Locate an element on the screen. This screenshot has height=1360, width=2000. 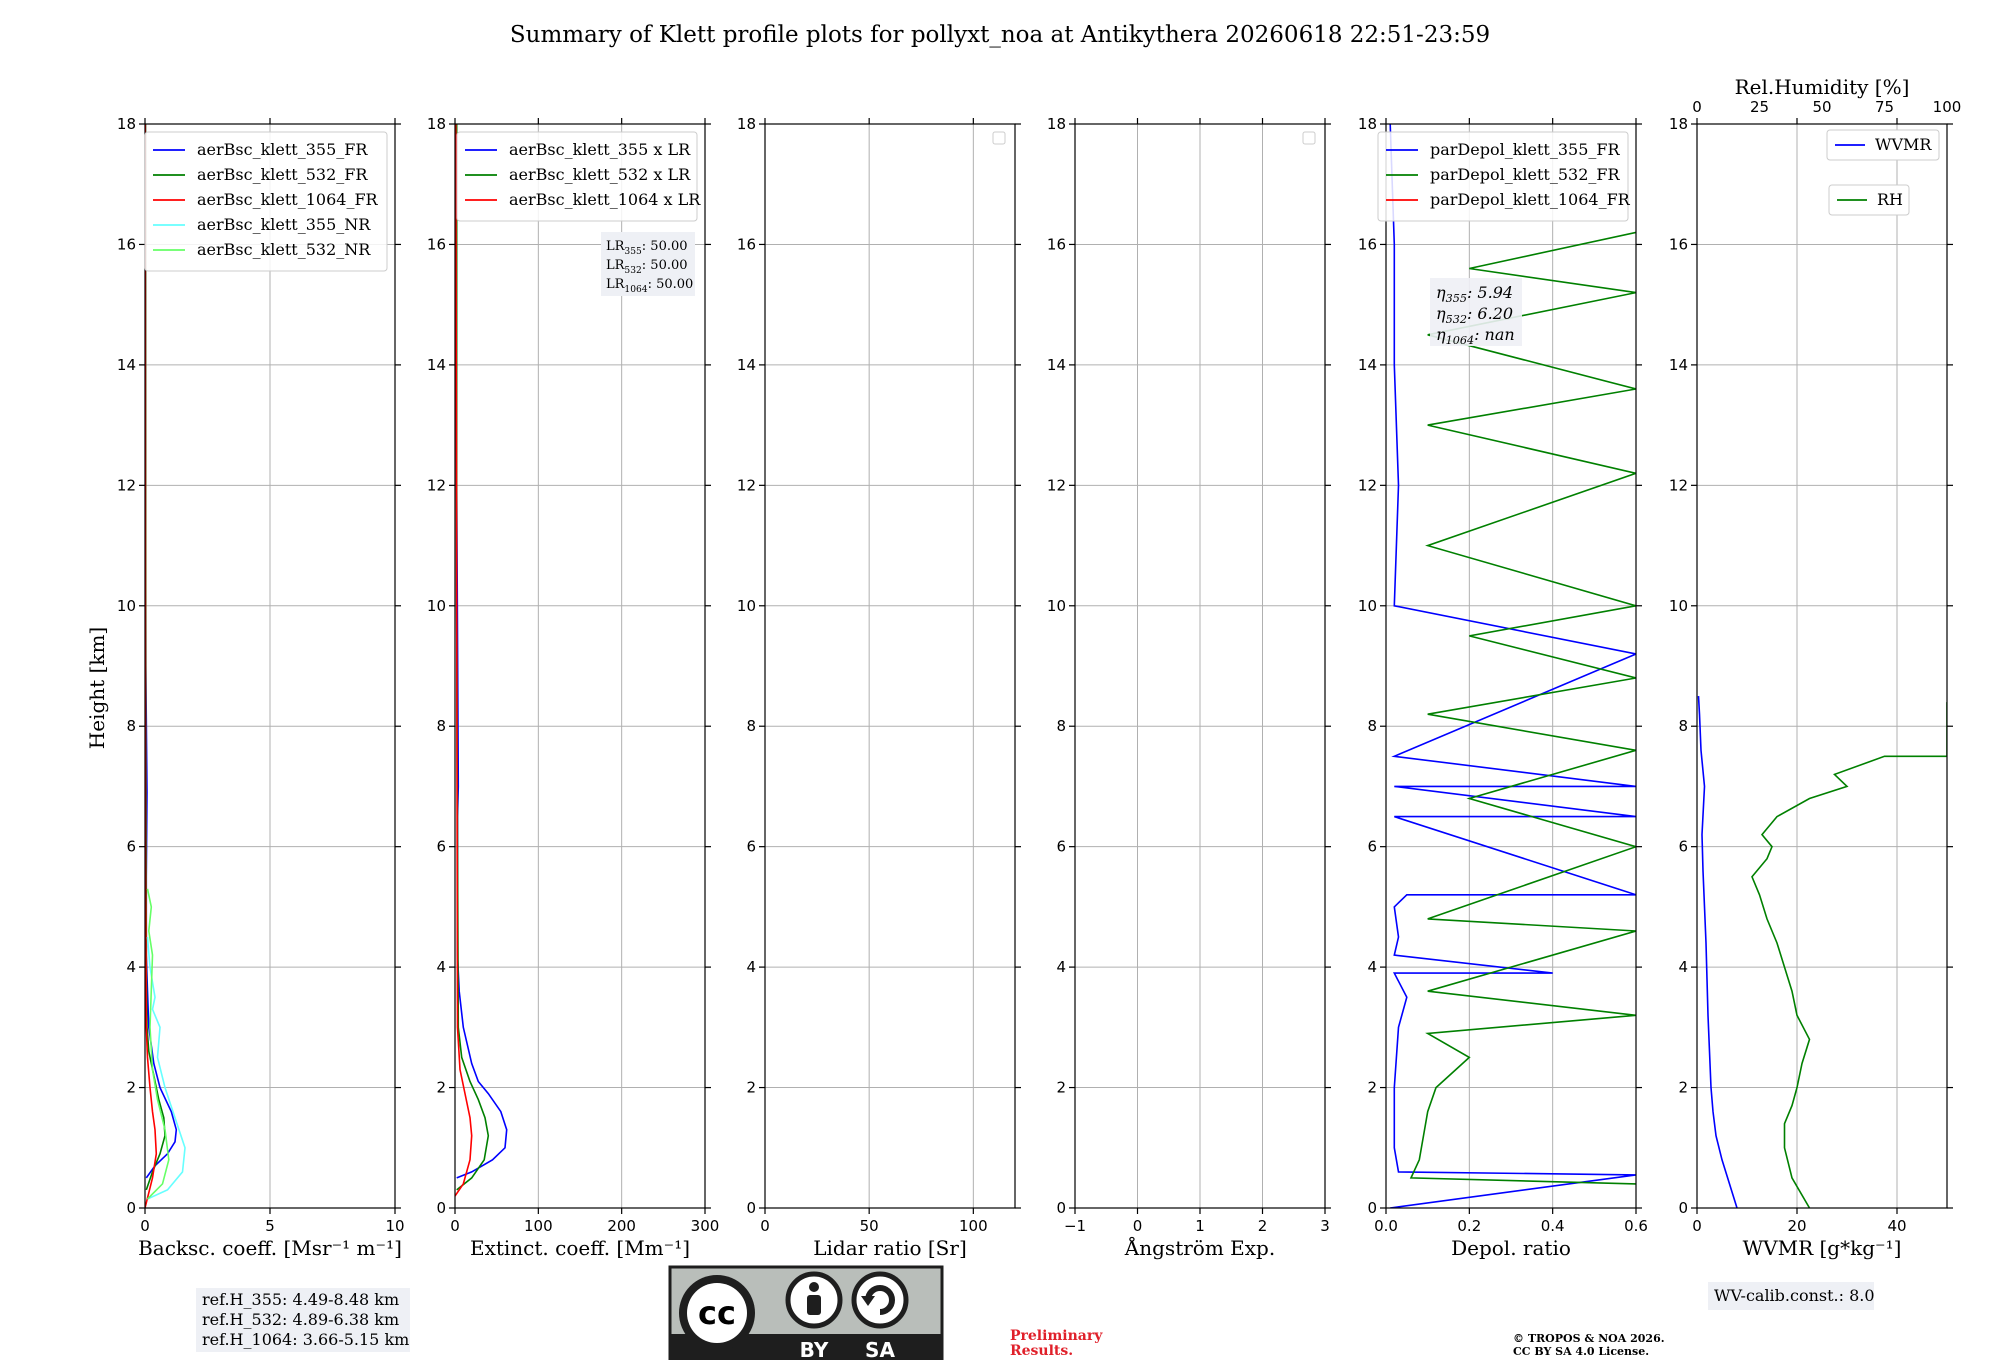
x2-tick-label: 25 is located at coordinates (1759, 107).